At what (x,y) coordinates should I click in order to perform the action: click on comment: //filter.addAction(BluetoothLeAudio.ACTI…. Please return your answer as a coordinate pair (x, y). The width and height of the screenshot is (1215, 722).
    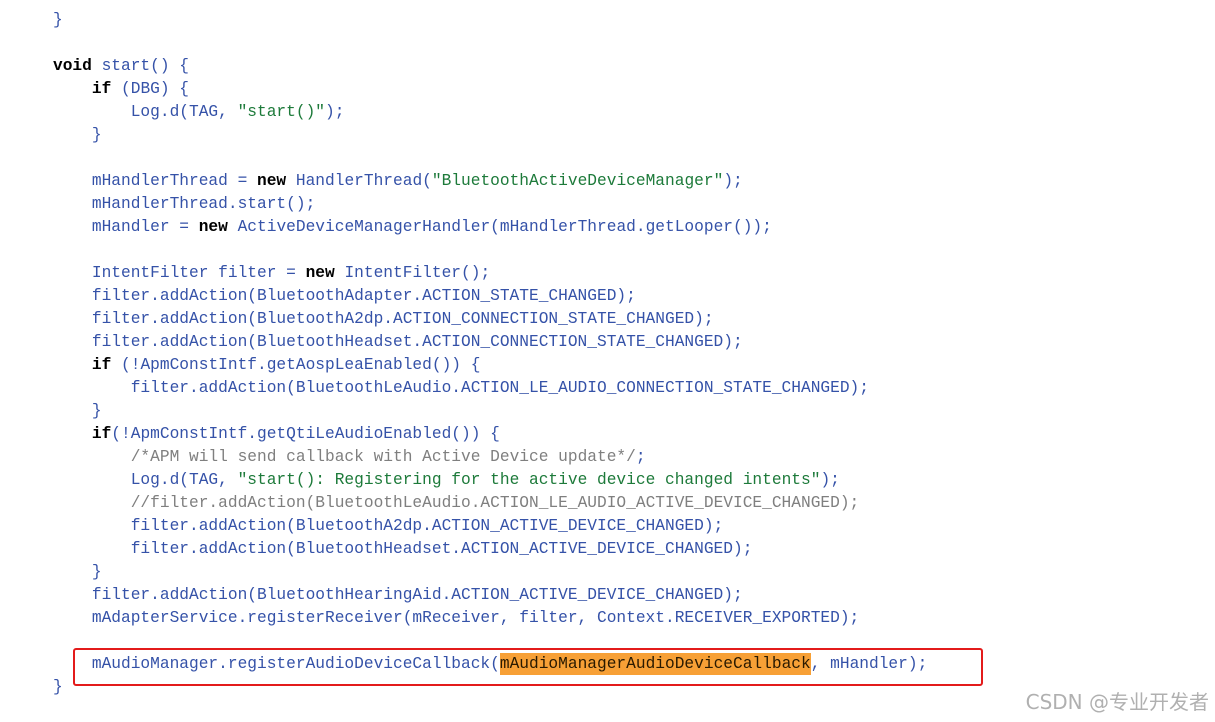
    Looking at the image, I should click on (495, 503).